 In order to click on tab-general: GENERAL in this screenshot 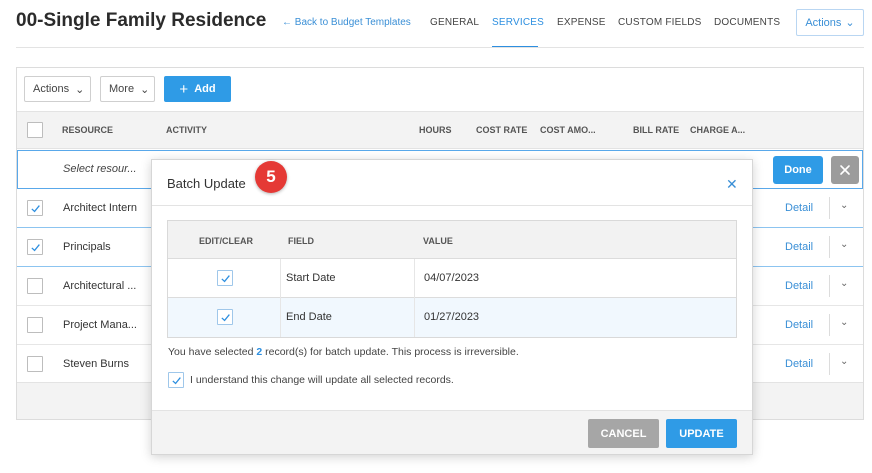, I will do `click(454, 22)`.